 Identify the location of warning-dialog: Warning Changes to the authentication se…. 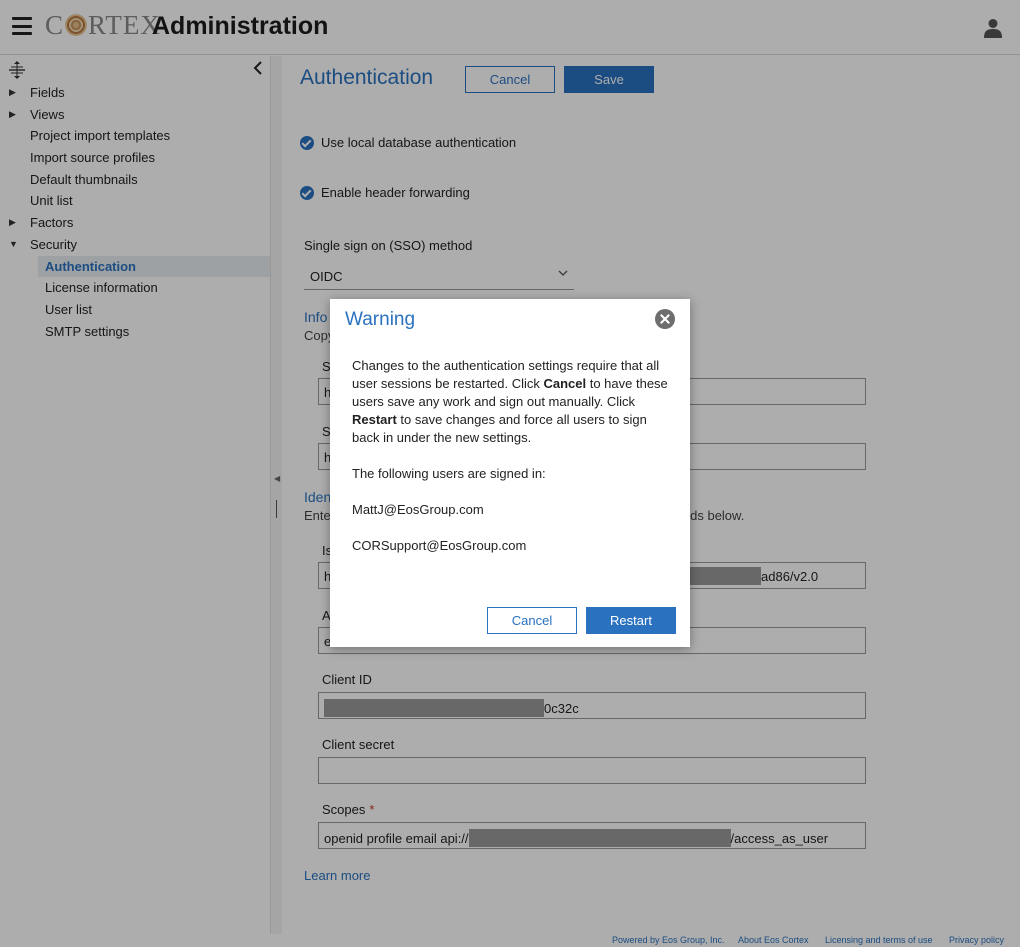
(510, 473).